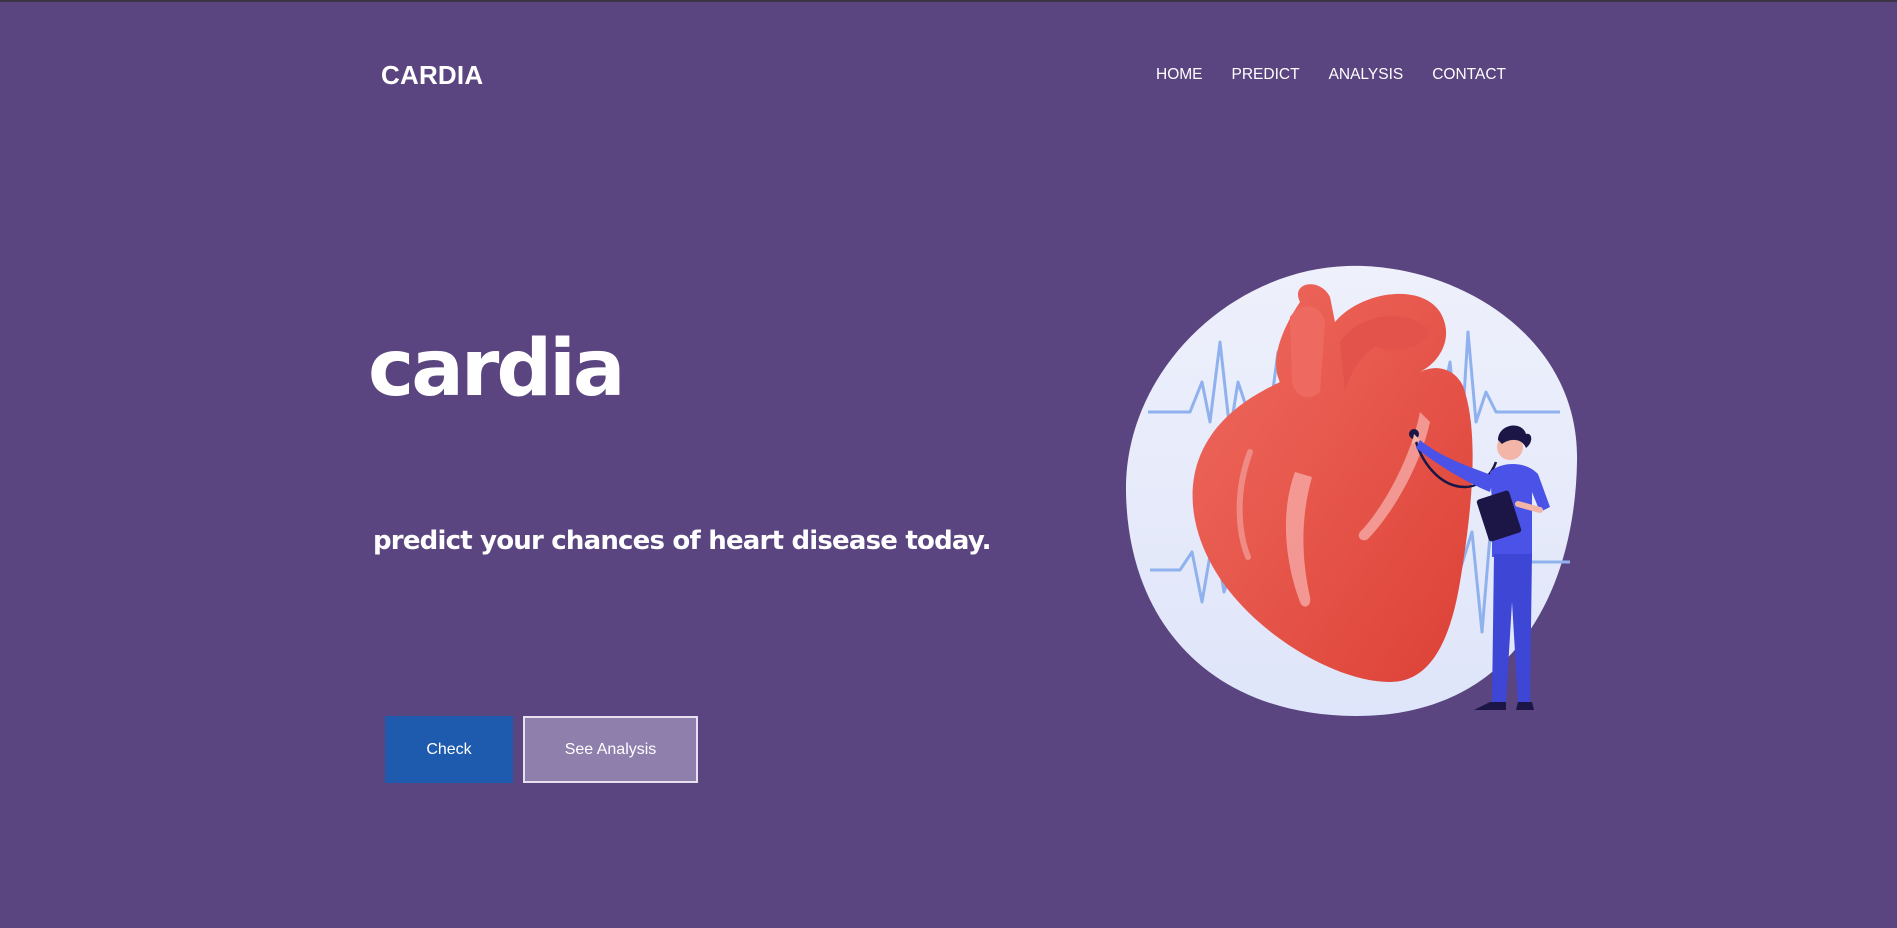 The image size is (1897, 928). Describe the element at coordinates (1179, 75) in the screenshot. I see `nav-link-home: HOME` at that location.